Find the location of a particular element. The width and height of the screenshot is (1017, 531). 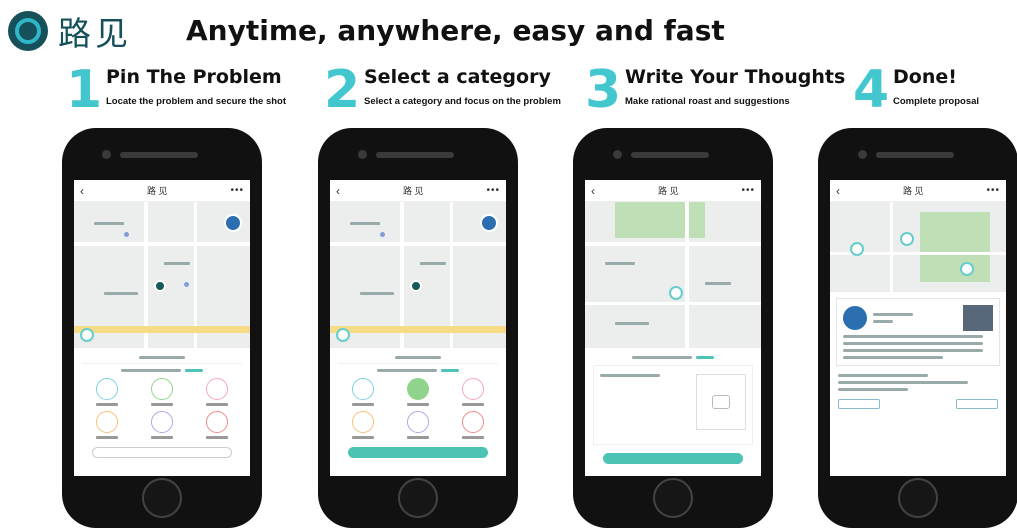

step-number: 3 is located at coordinates (603, 90).